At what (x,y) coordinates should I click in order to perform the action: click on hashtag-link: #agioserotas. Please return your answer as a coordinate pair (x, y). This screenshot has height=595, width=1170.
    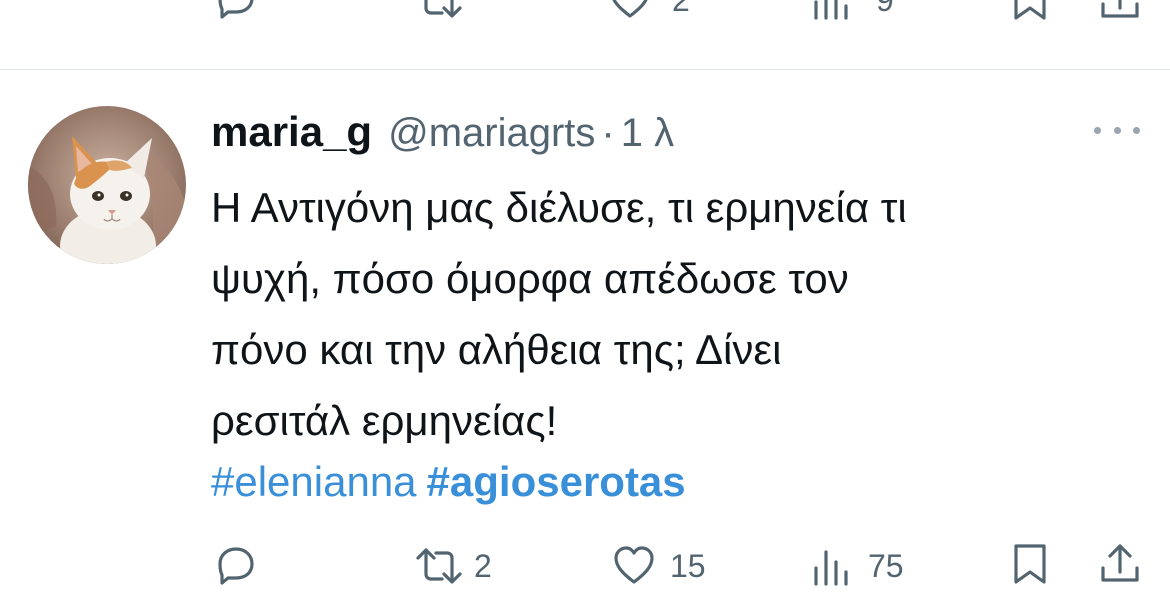
    Looking at the image, I should click on (556, 481).